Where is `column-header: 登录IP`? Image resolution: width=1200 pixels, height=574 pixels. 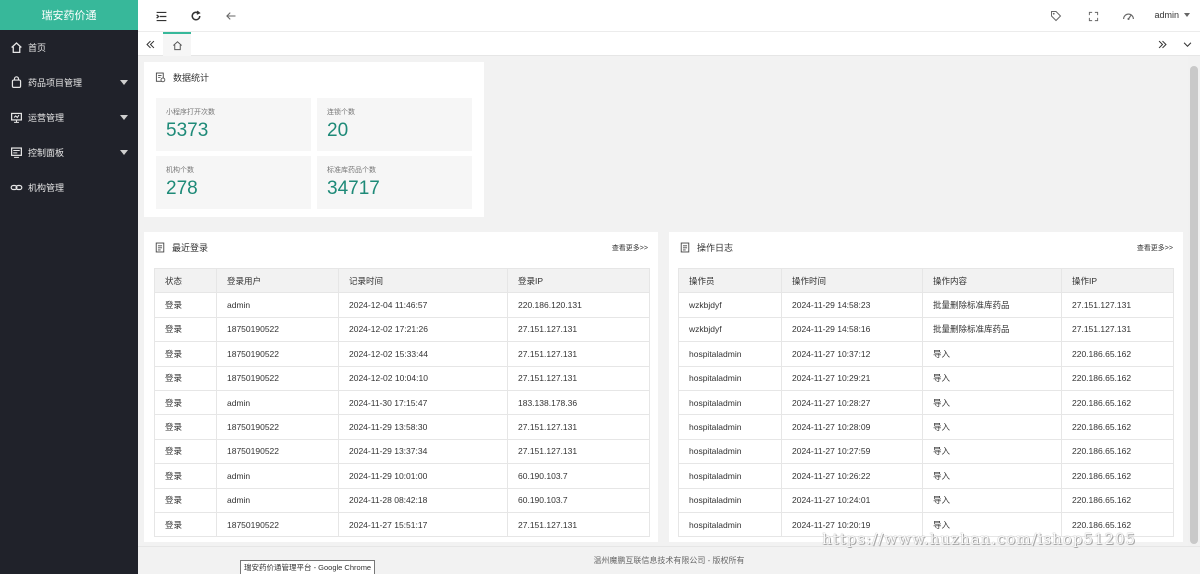 column-header: 登录IP is located at coordinates (578, 280).